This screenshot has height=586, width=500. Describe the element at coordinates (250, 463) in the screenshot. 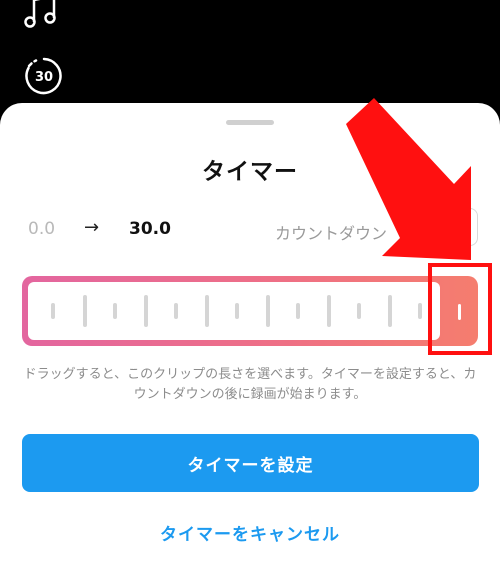

I see `set-timer-button: タイマーを設定` at that location.